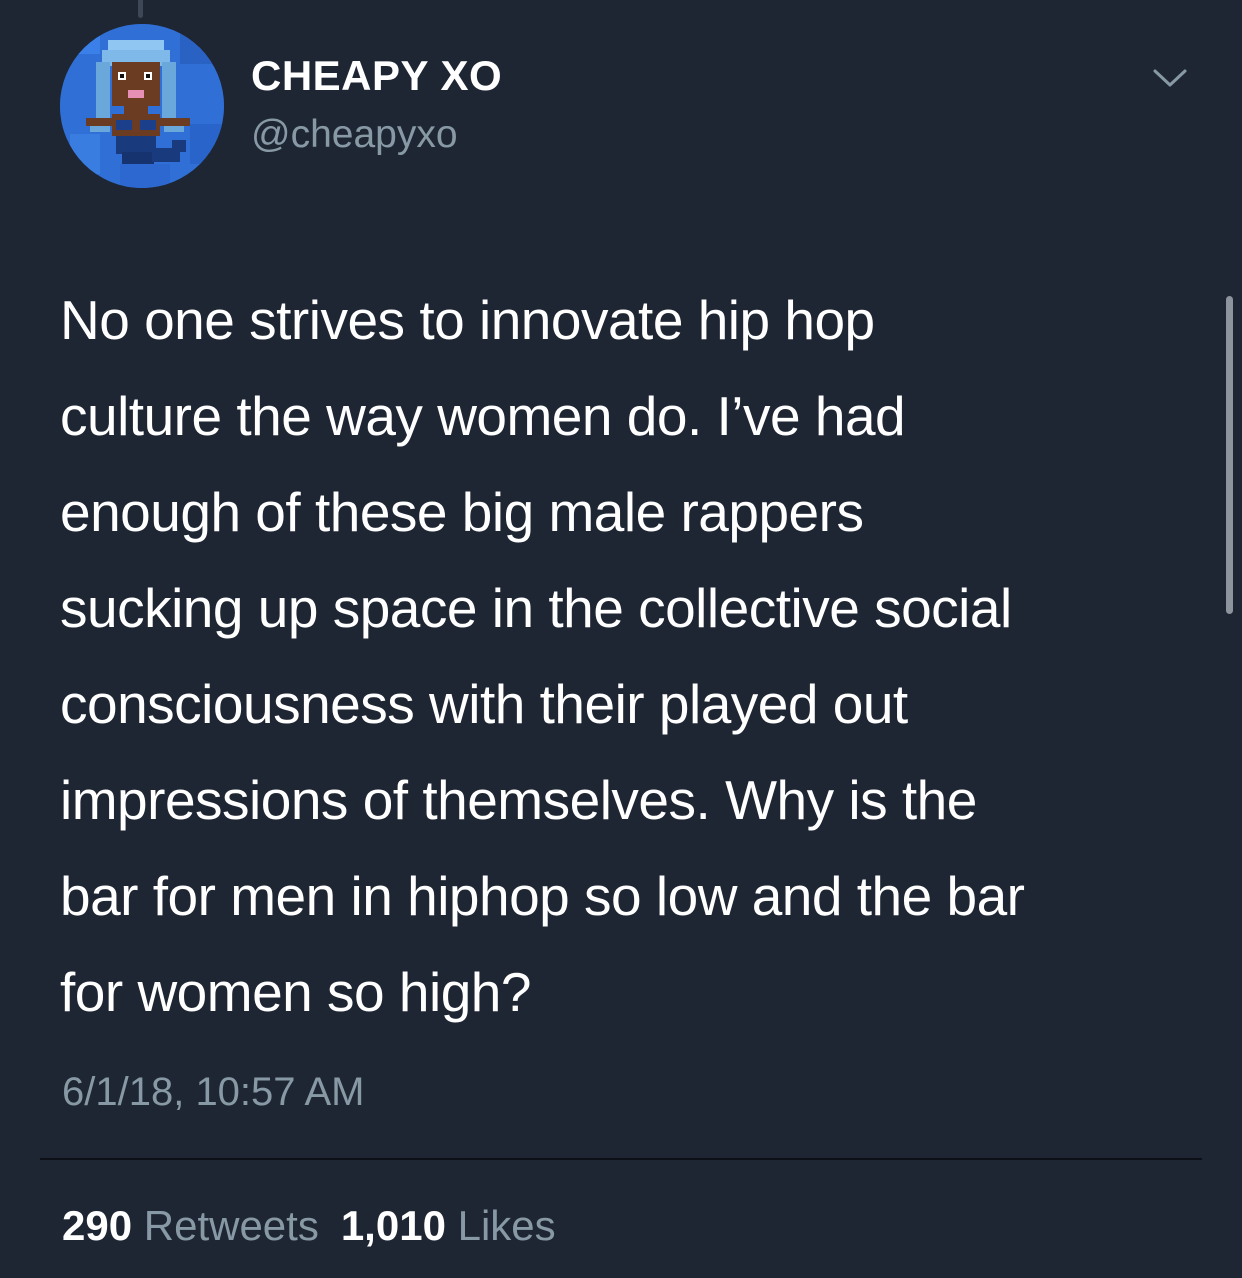 The image size is (1242, 1278). Describe the element at coordinates (621, 1159) in the screenshot. I see `divider` at that location.